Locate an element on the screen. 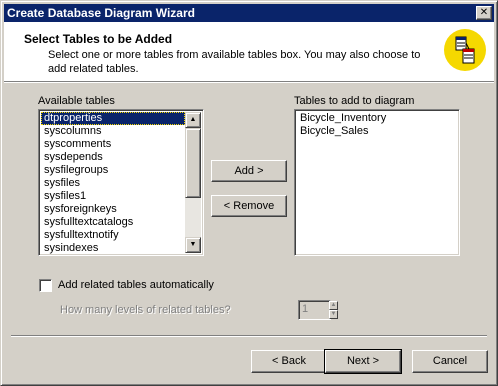  available-table-item: sysforeignkeys is located at coordinates (113, 209).